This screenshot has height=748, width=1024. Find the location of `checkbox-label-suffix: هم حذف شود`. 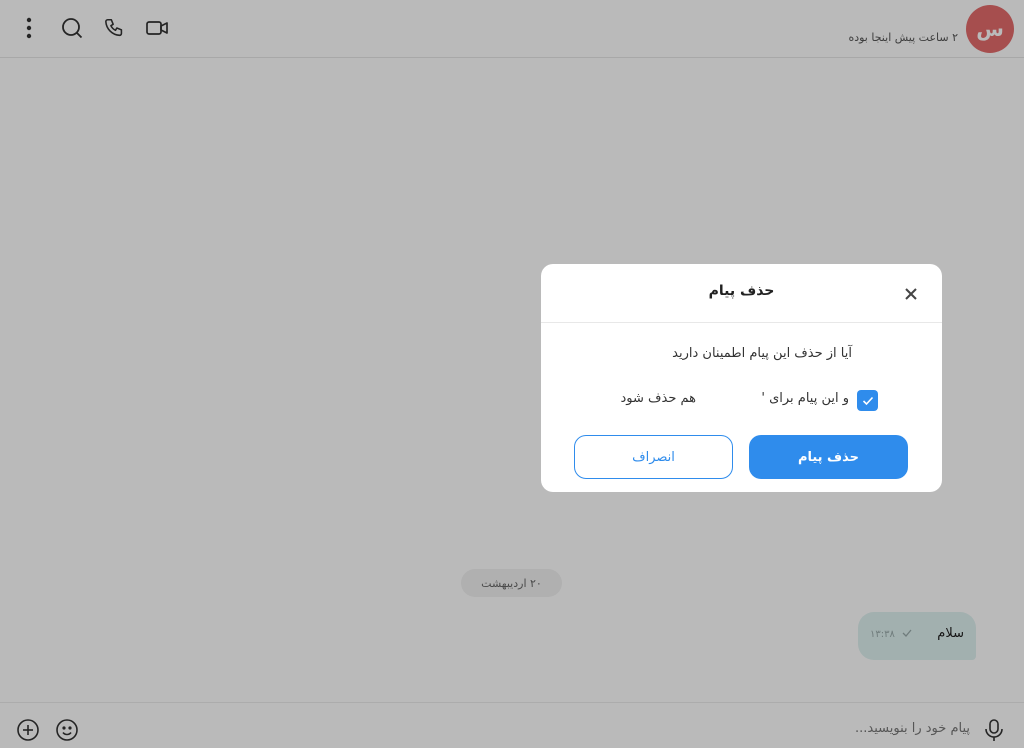

checkbox-label-suffix: هم حذف شود is located at coordinates (658, 398).